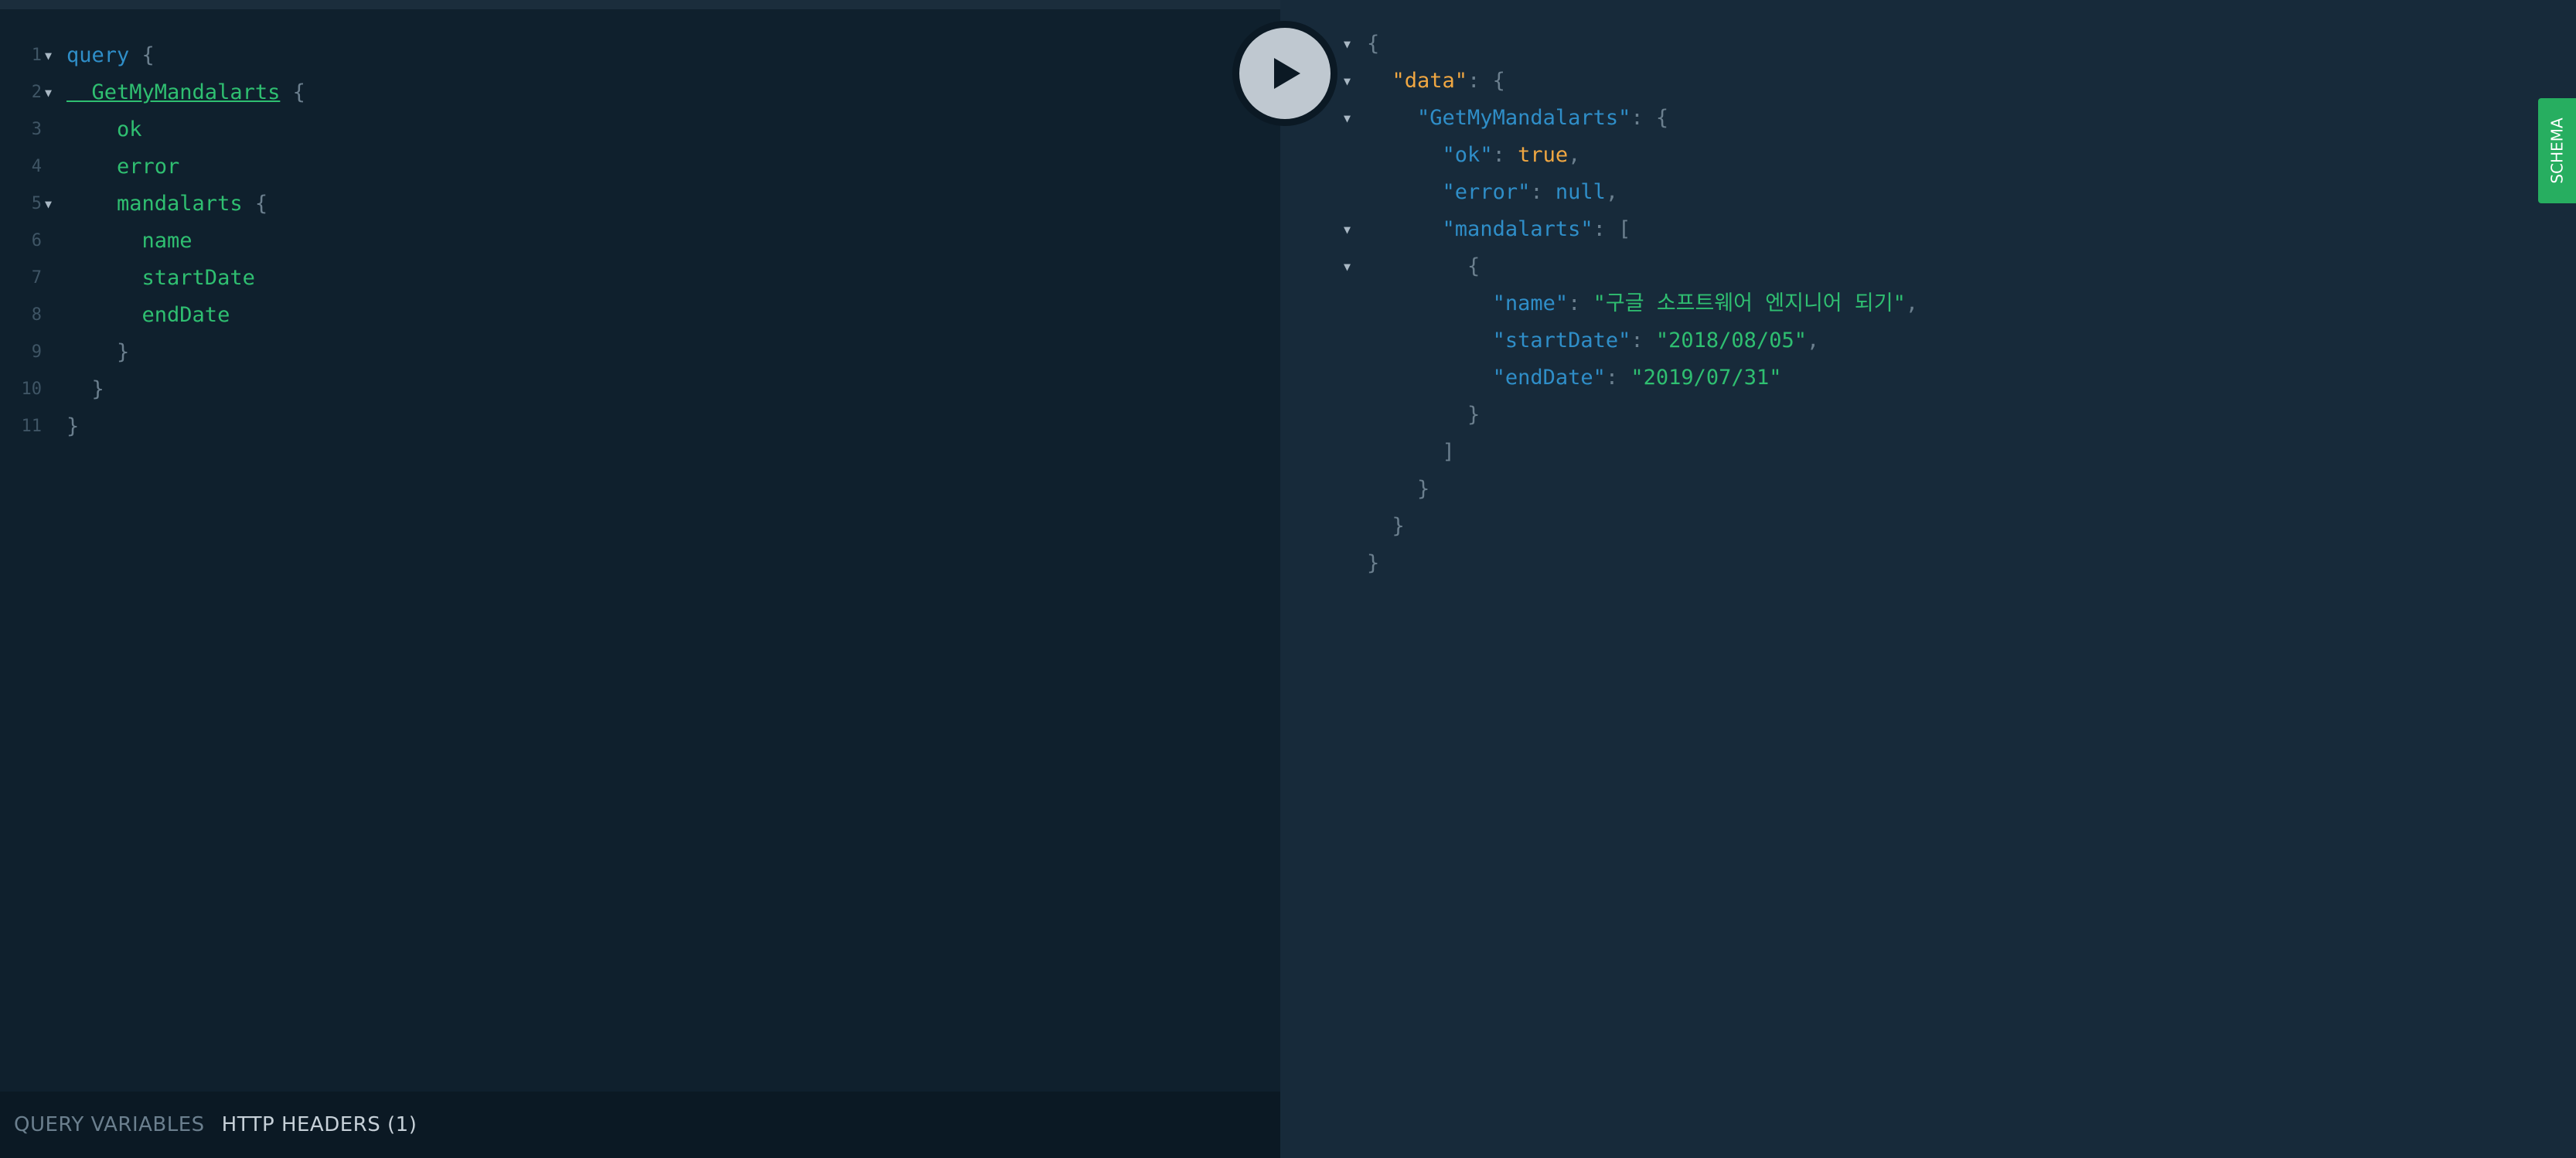  Describe the element at coordinates (36, 130) in the screenshot. I see `line-number: 3` at that location.